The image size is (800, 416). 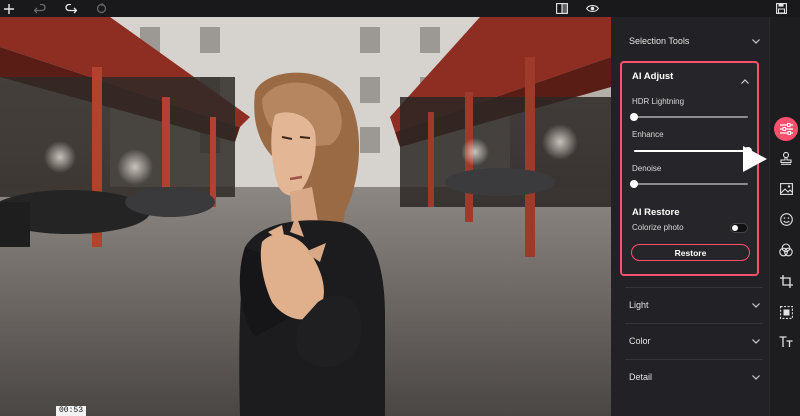 What do you see at coordinates (101, 8) in the screenshot?
I see `reset-icon` at bounding box center [101, 8].